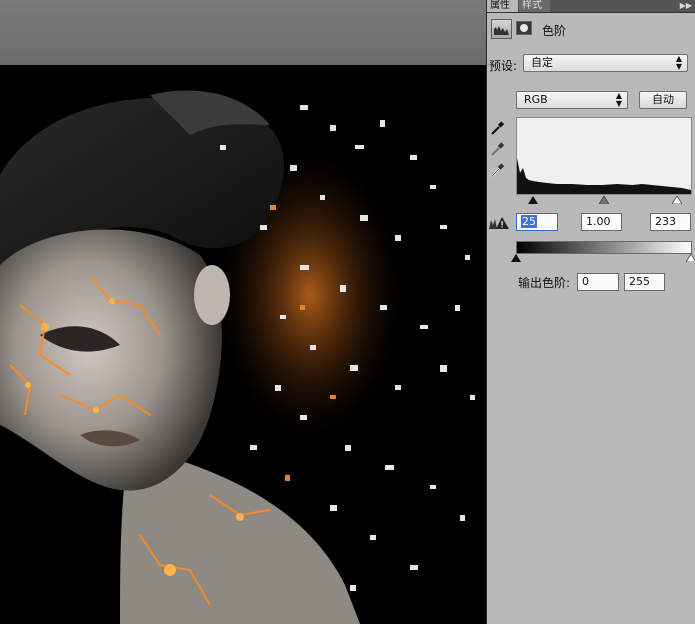  Describe the element at coordinates (536, 99) in the screenshot. I see `channel-value: RGB` at that location.